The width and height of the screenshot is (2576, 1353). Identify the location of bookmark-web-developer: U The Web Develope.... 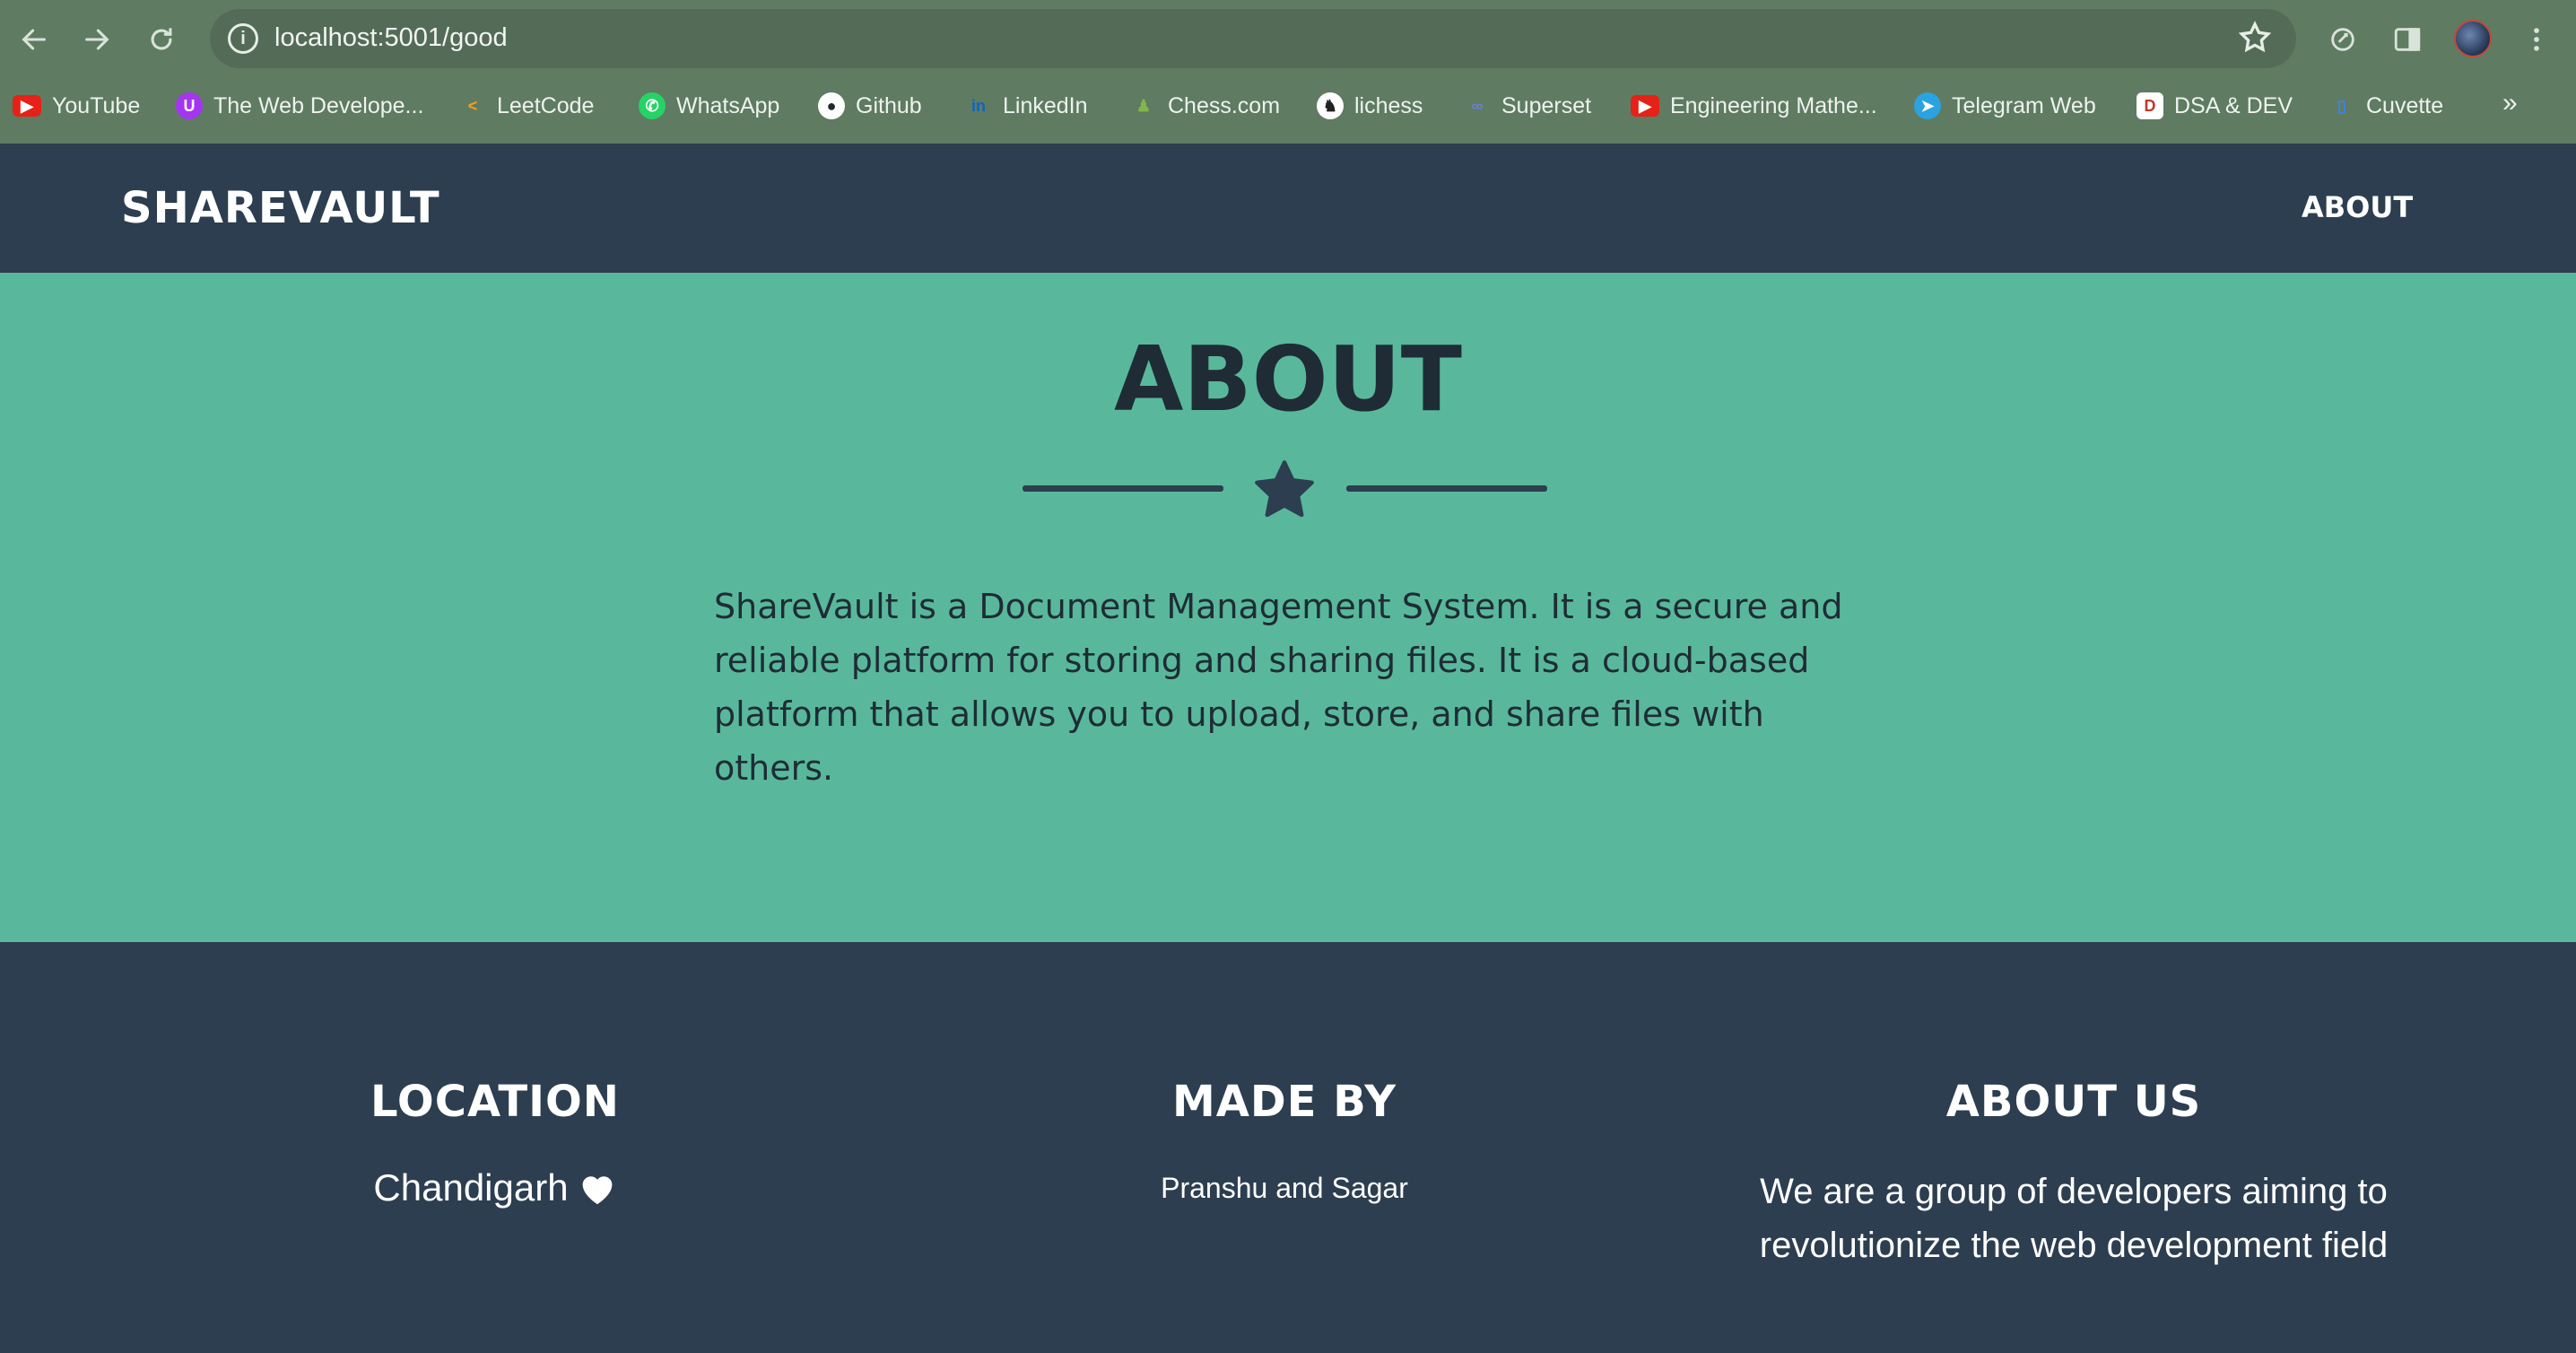
(299, 106).